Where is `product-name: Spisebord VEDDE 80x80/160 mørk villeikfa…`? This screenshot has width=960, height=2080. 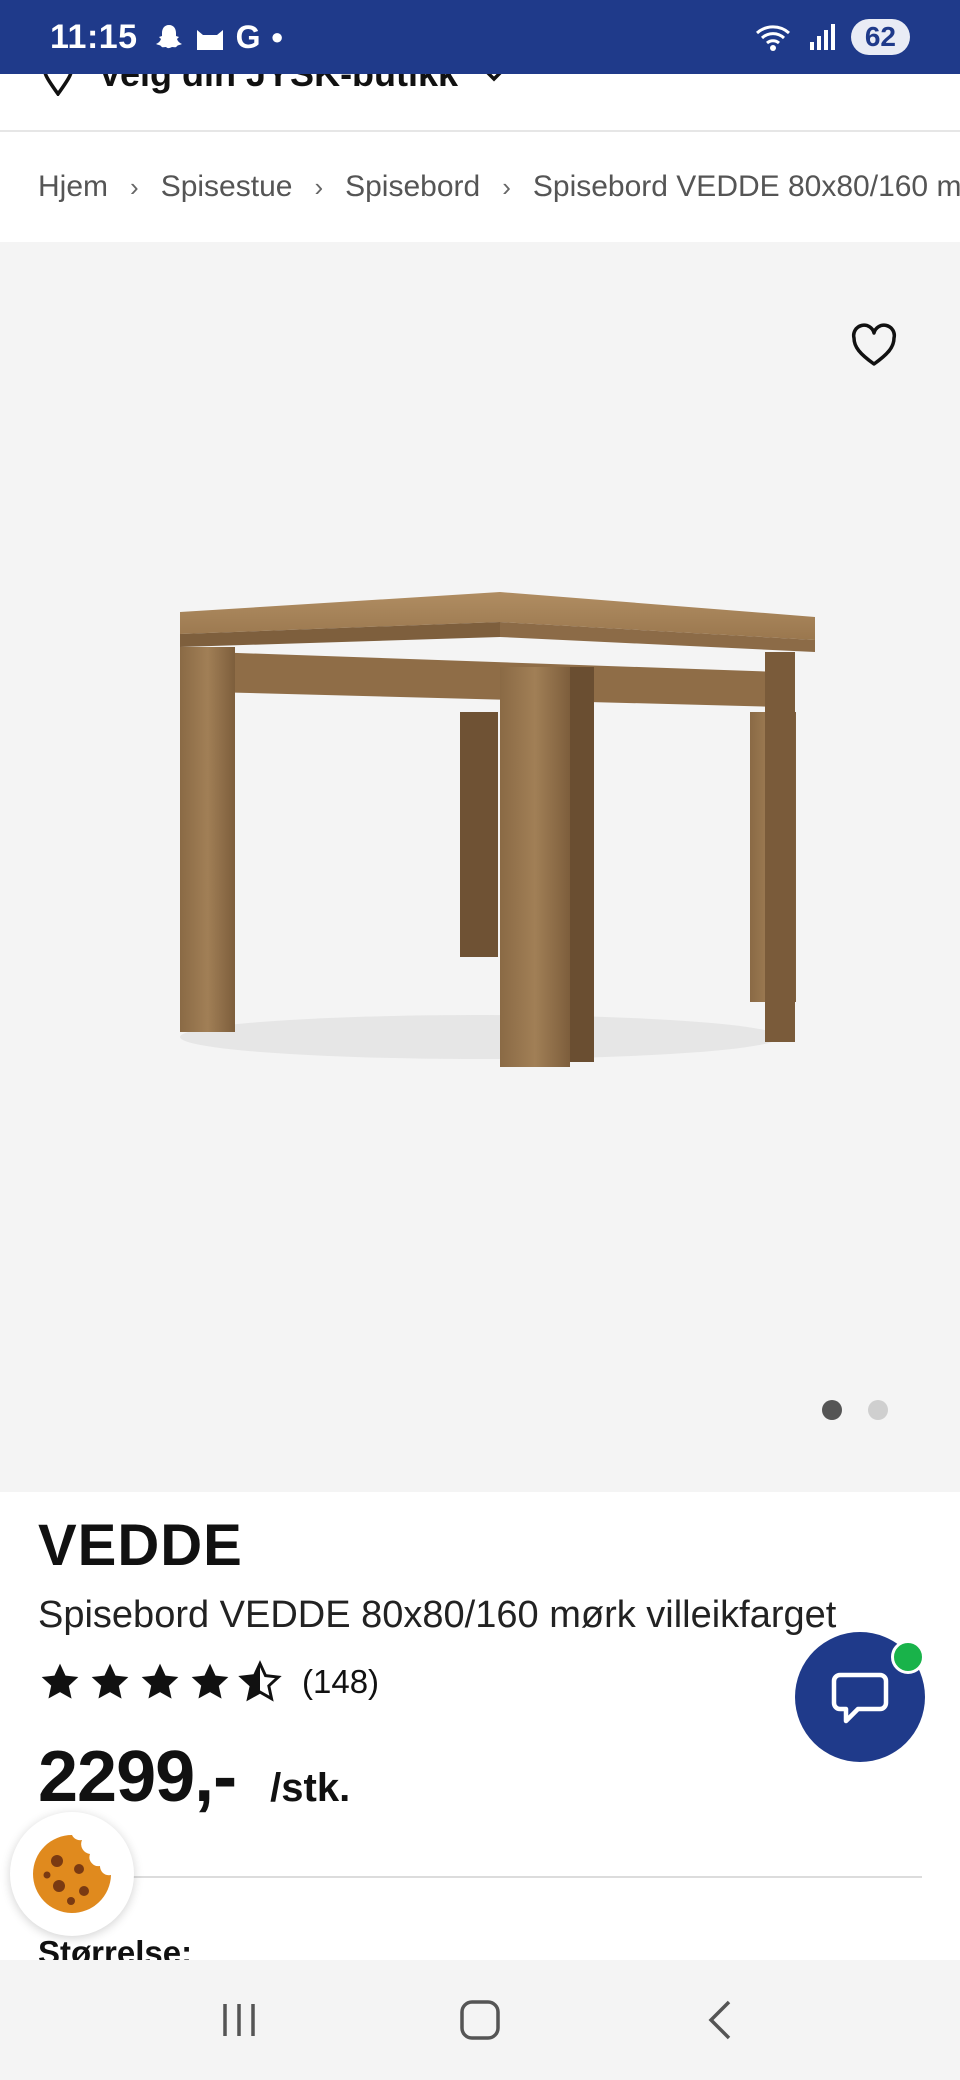 product-name: Spisebord VEDDE 80x80/160 mørk villeikfa… is located at coordinates (437, 1615).